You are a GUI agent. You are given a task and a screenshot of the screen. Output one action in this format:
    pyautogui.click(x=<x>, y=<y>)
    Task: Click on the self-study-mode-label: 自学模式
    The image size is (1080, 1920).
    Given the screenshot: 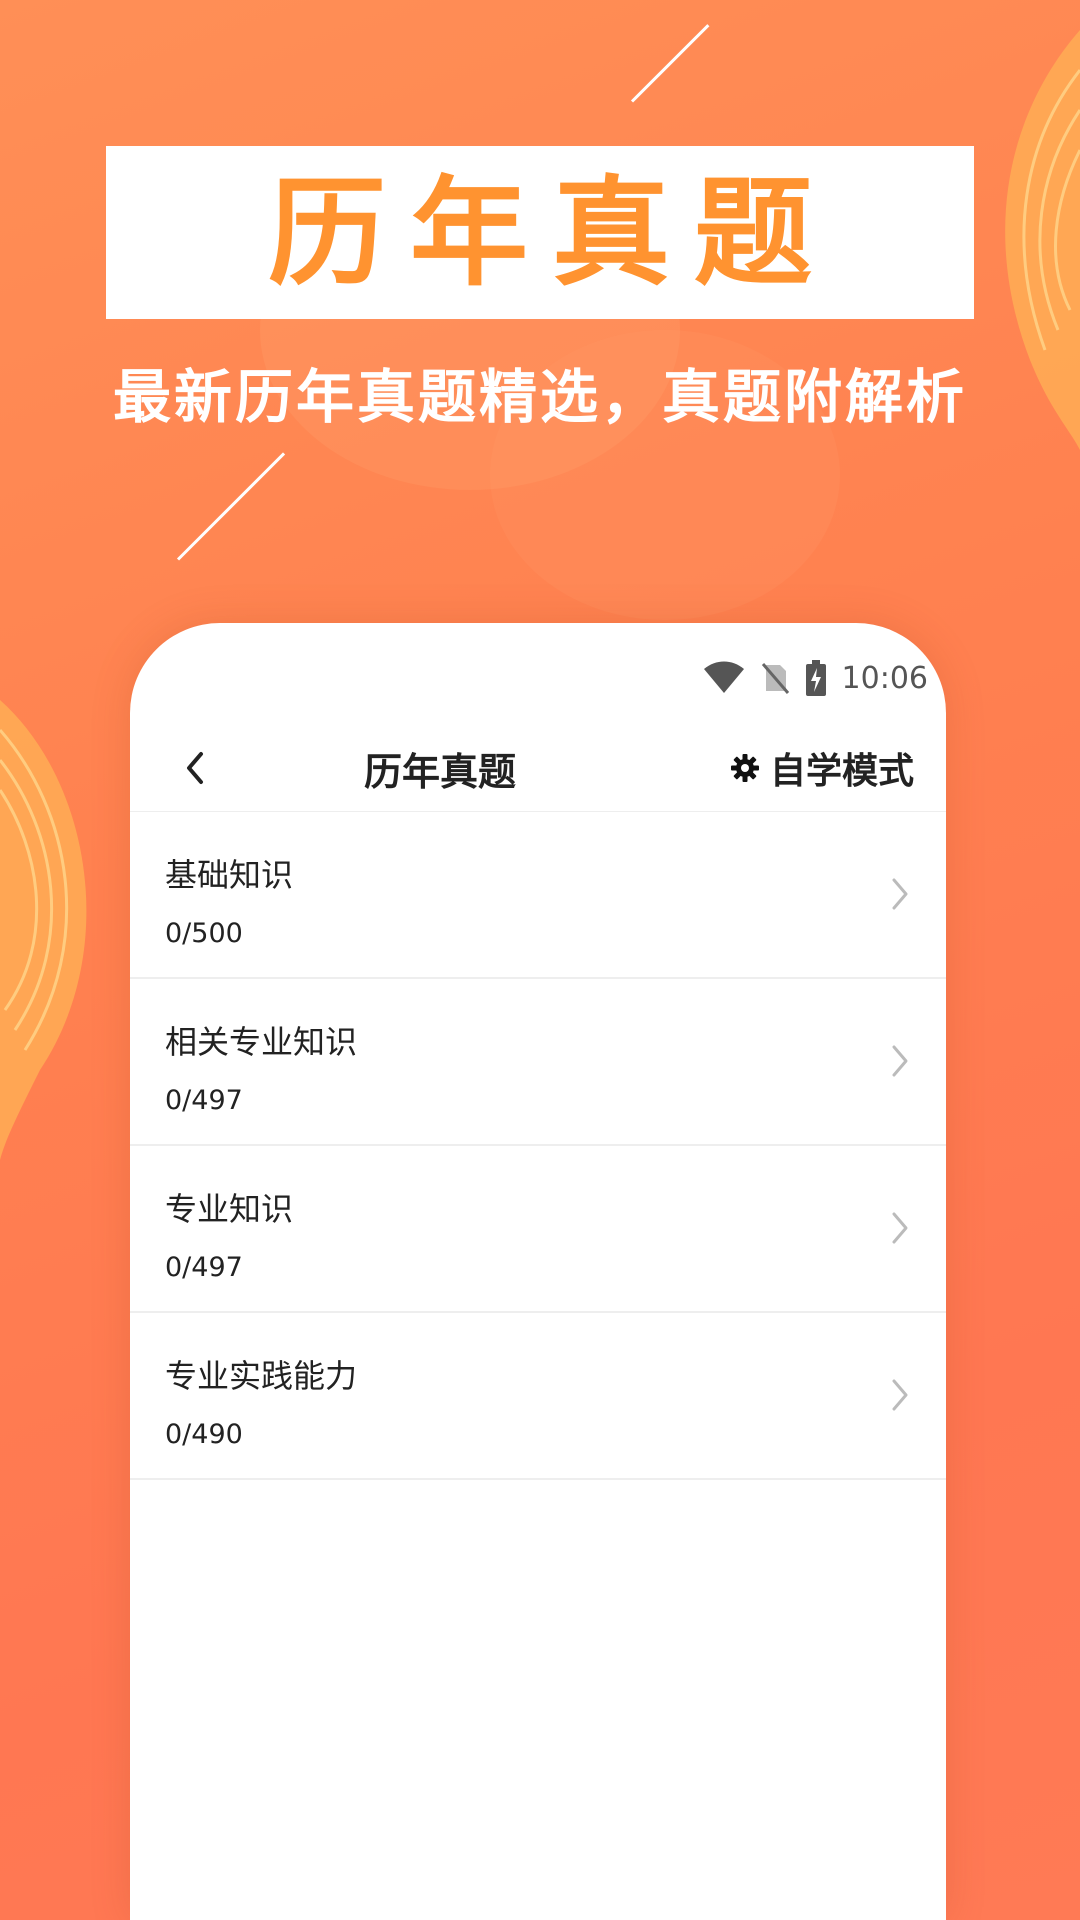 What is the action you would take?
    pyautogui.click(x=841, y=771)
    